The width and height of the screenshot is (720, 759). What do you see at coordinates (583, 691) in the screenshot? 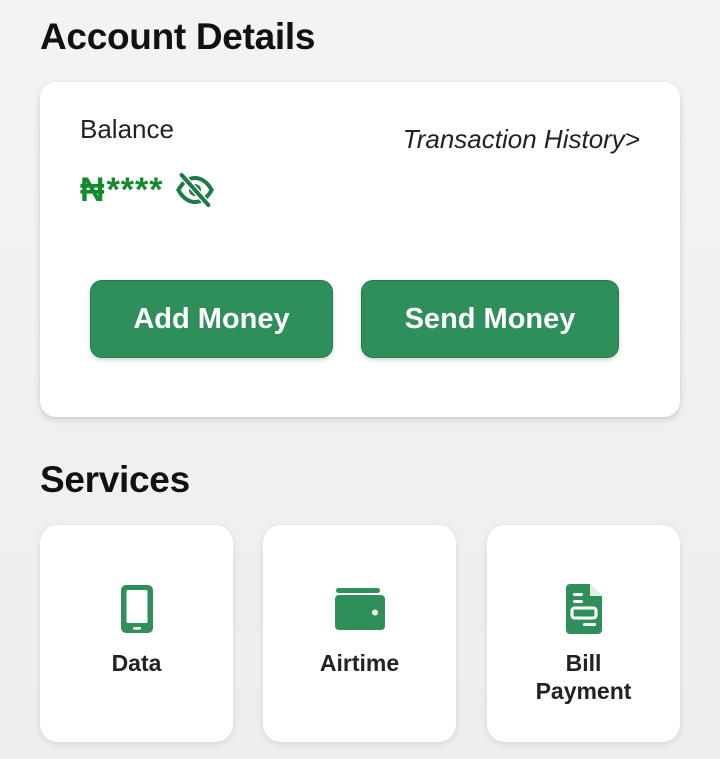
I see `bill-label-line2: Payment` at bounding box center [583, 691].